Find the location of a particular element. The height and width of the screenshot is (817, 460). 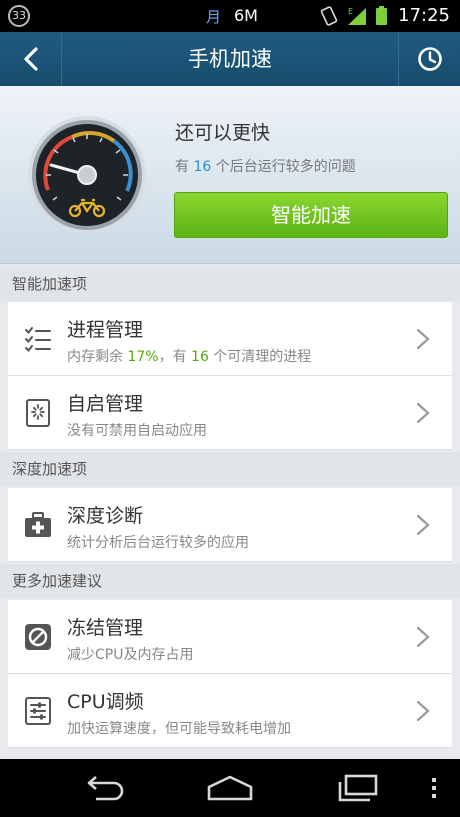

nav-recents-button is located at coordinates (358, 788).